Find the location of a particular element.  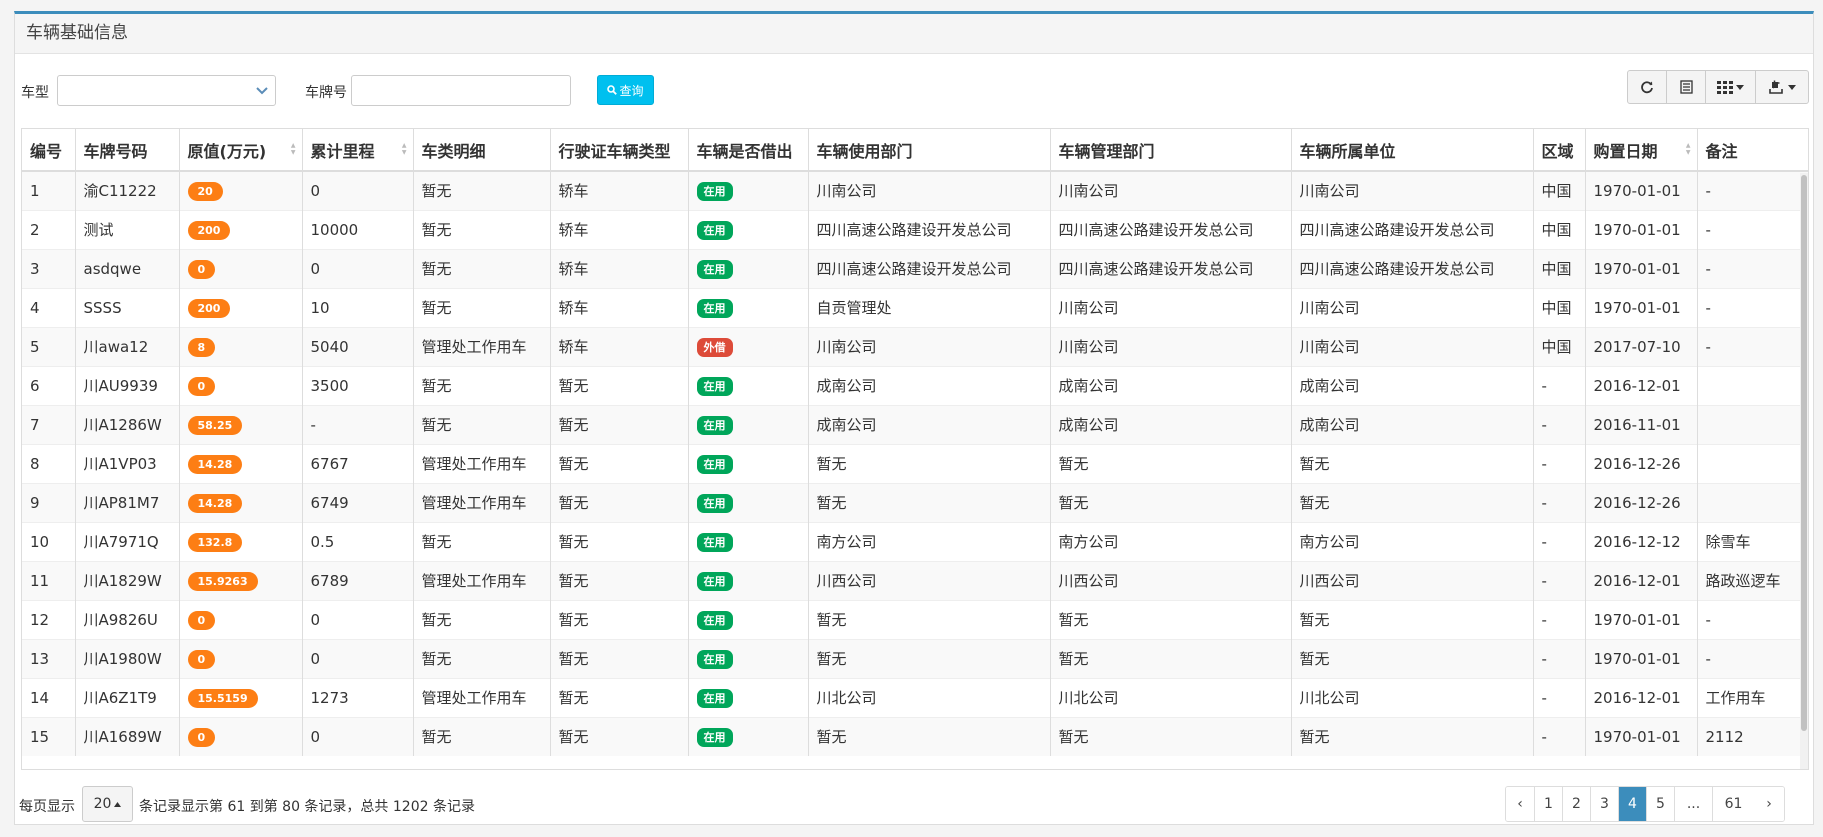

cell-vehicle-detail: 管理处工作用车 is located at coordinates (482, 502).